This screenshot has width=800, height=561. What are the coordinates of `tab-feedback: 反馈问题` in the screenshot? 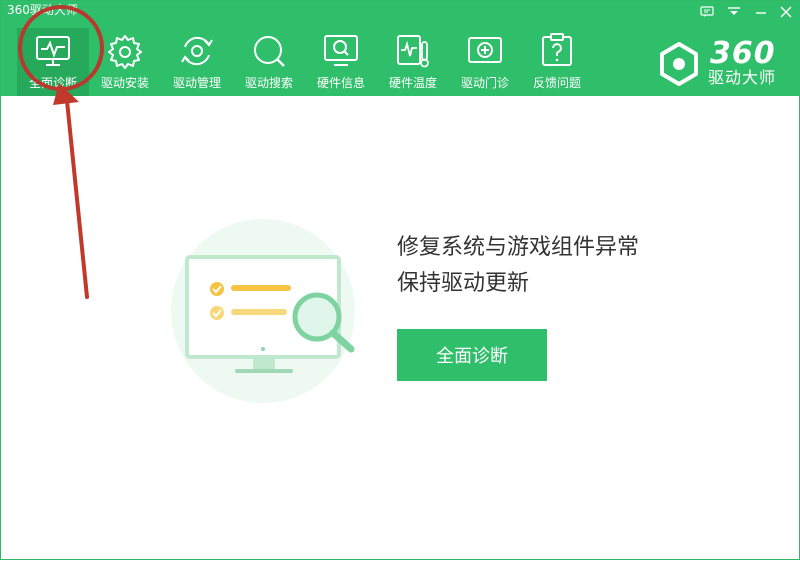 It's located at (557, 62).